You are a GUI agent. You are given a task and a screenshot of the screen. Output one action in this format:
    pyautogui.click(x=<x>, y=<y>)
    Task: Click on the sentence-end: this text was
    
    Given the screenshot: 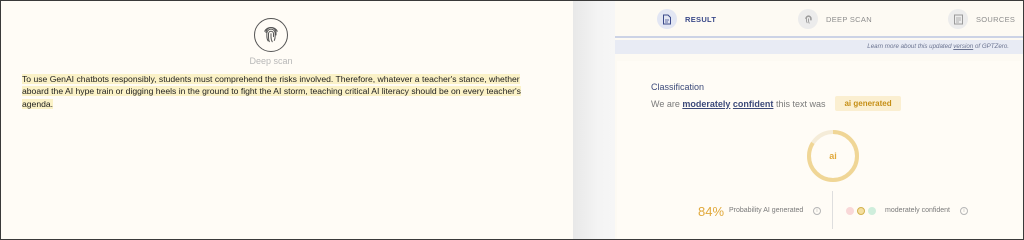 What is the action you would take?
    pyautogui.click(x=800, y=103)
    